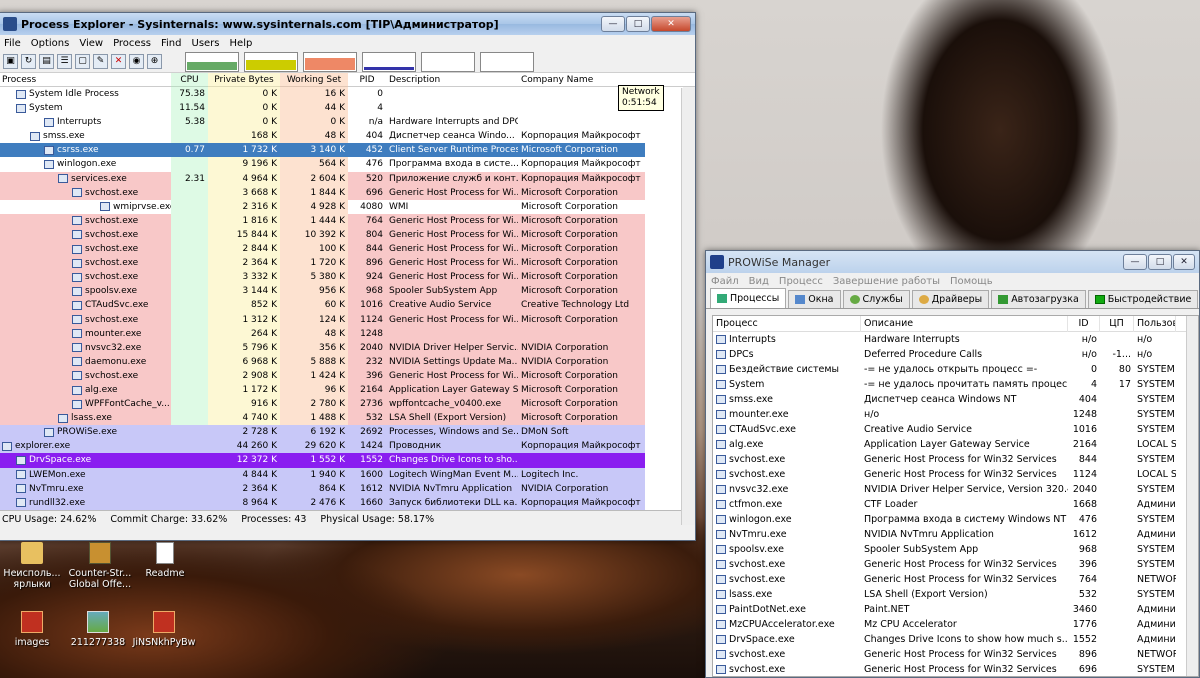 The height and width of the screenshot is (678, 1200). I want to click on pw-col-cpu: ЦП, so click(1117, 324).